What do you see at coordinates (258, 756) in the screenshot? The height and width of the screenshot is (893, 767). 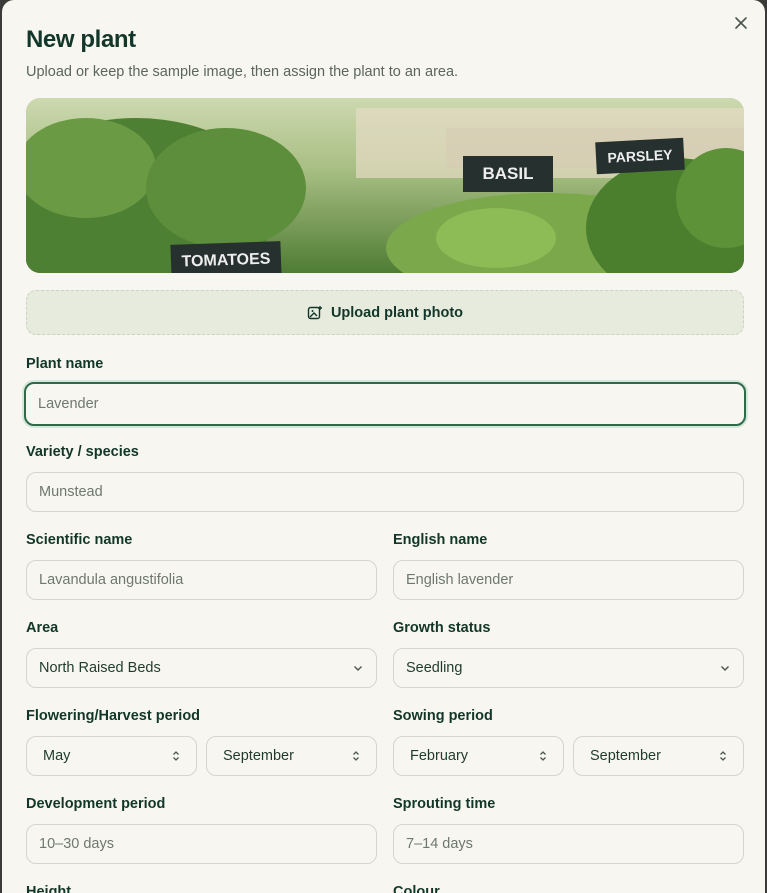 I see `flowering-to-value: September` at bounding box center [258, 756].